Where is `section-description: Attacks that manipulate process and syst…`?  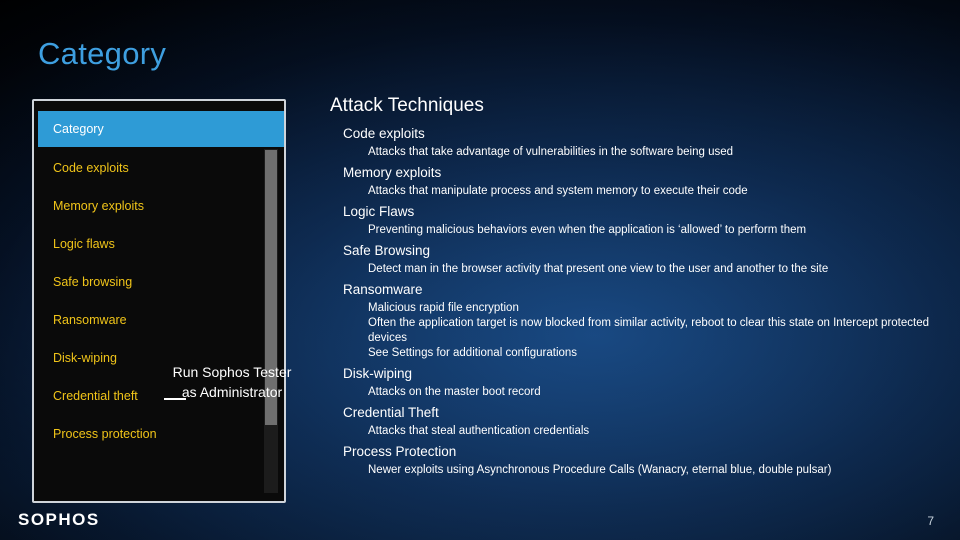
section-description: Attacks that manipulate process and syst… is located at coordinates (558, 191).